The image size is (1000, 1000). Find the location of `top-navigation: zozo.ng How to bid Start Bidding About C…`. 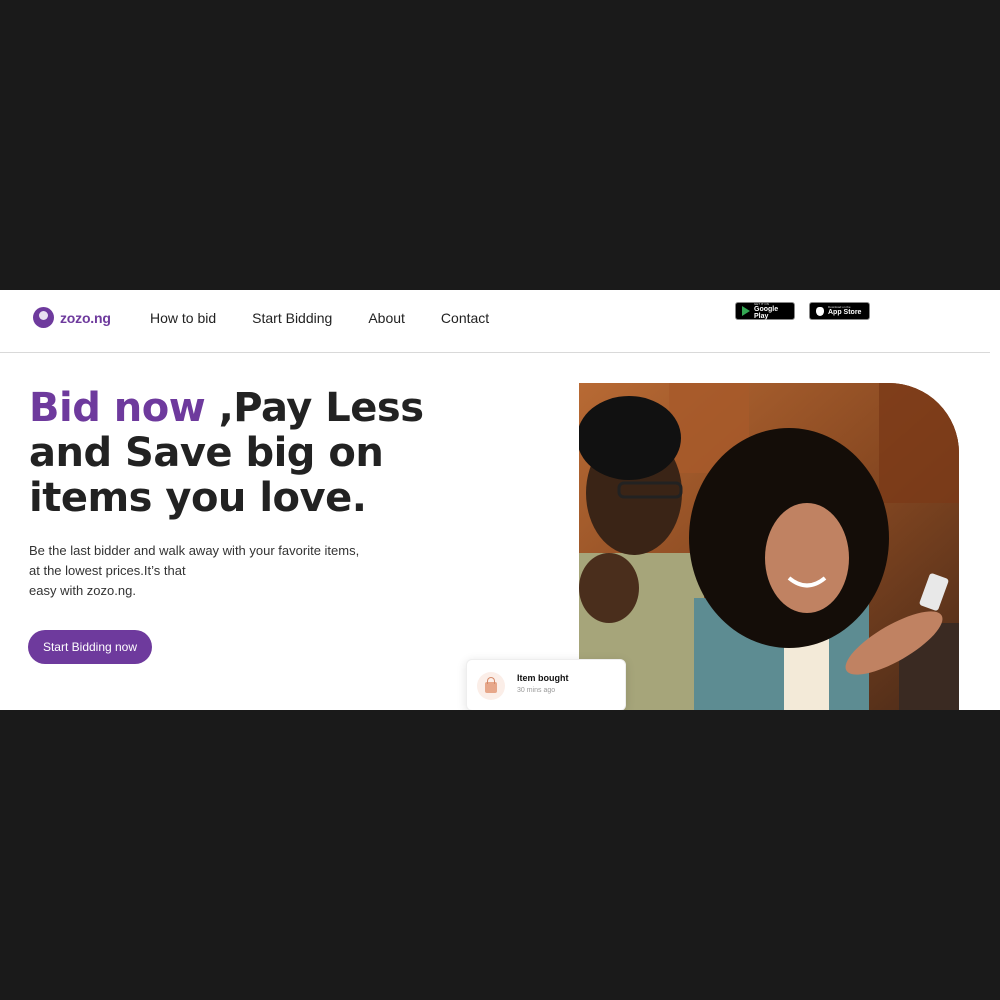

top-navigation: zozo.ng How to bid Start Bidding About C… is located at coordinates (500, 321).